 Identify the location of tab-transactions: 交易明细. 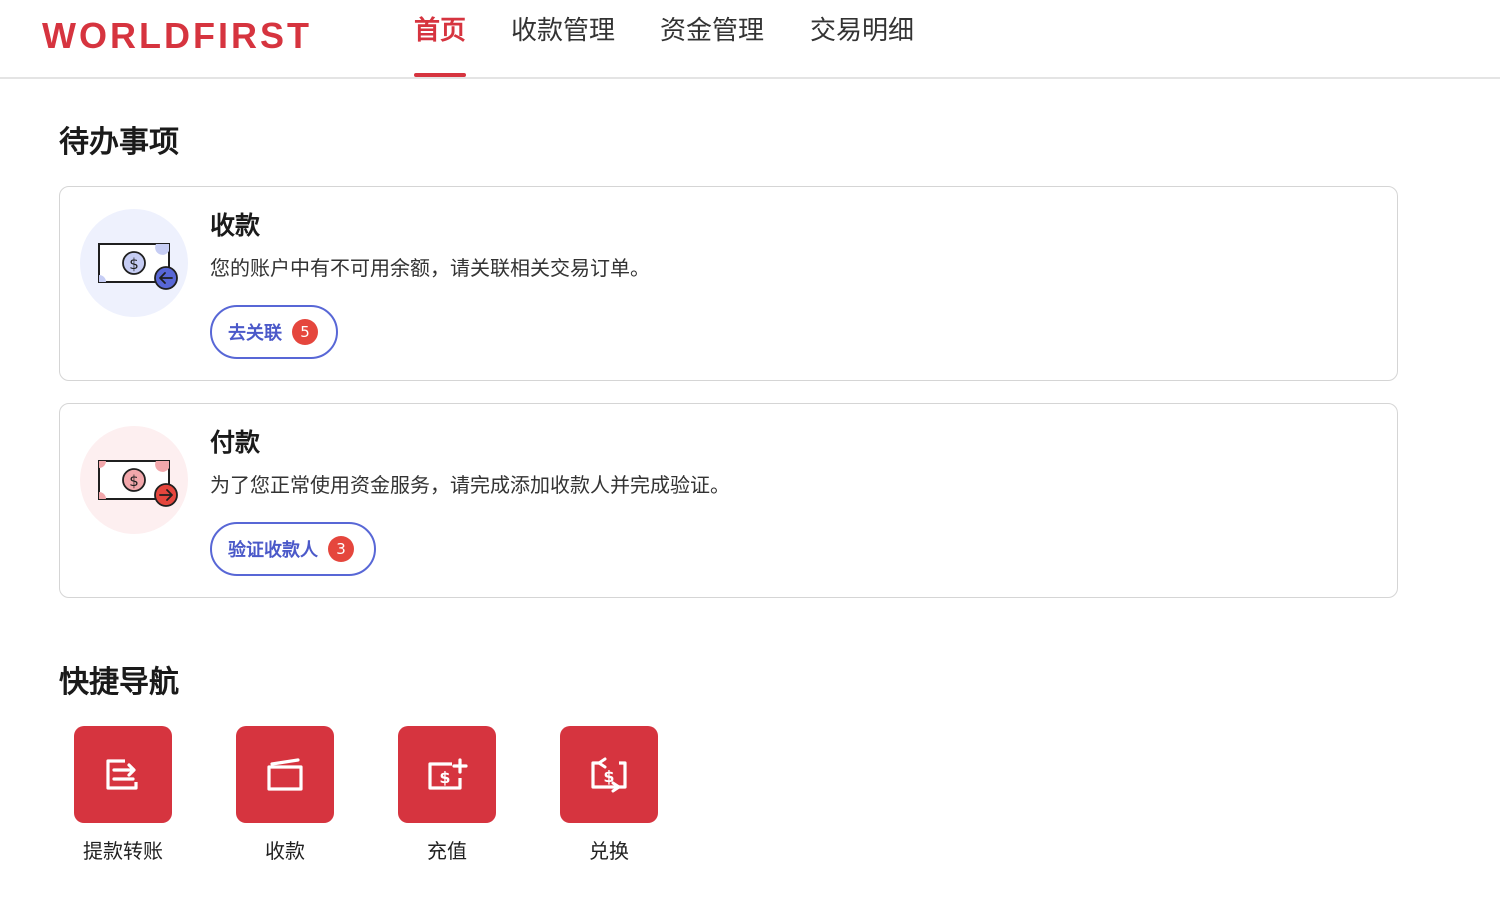
(862, 45).